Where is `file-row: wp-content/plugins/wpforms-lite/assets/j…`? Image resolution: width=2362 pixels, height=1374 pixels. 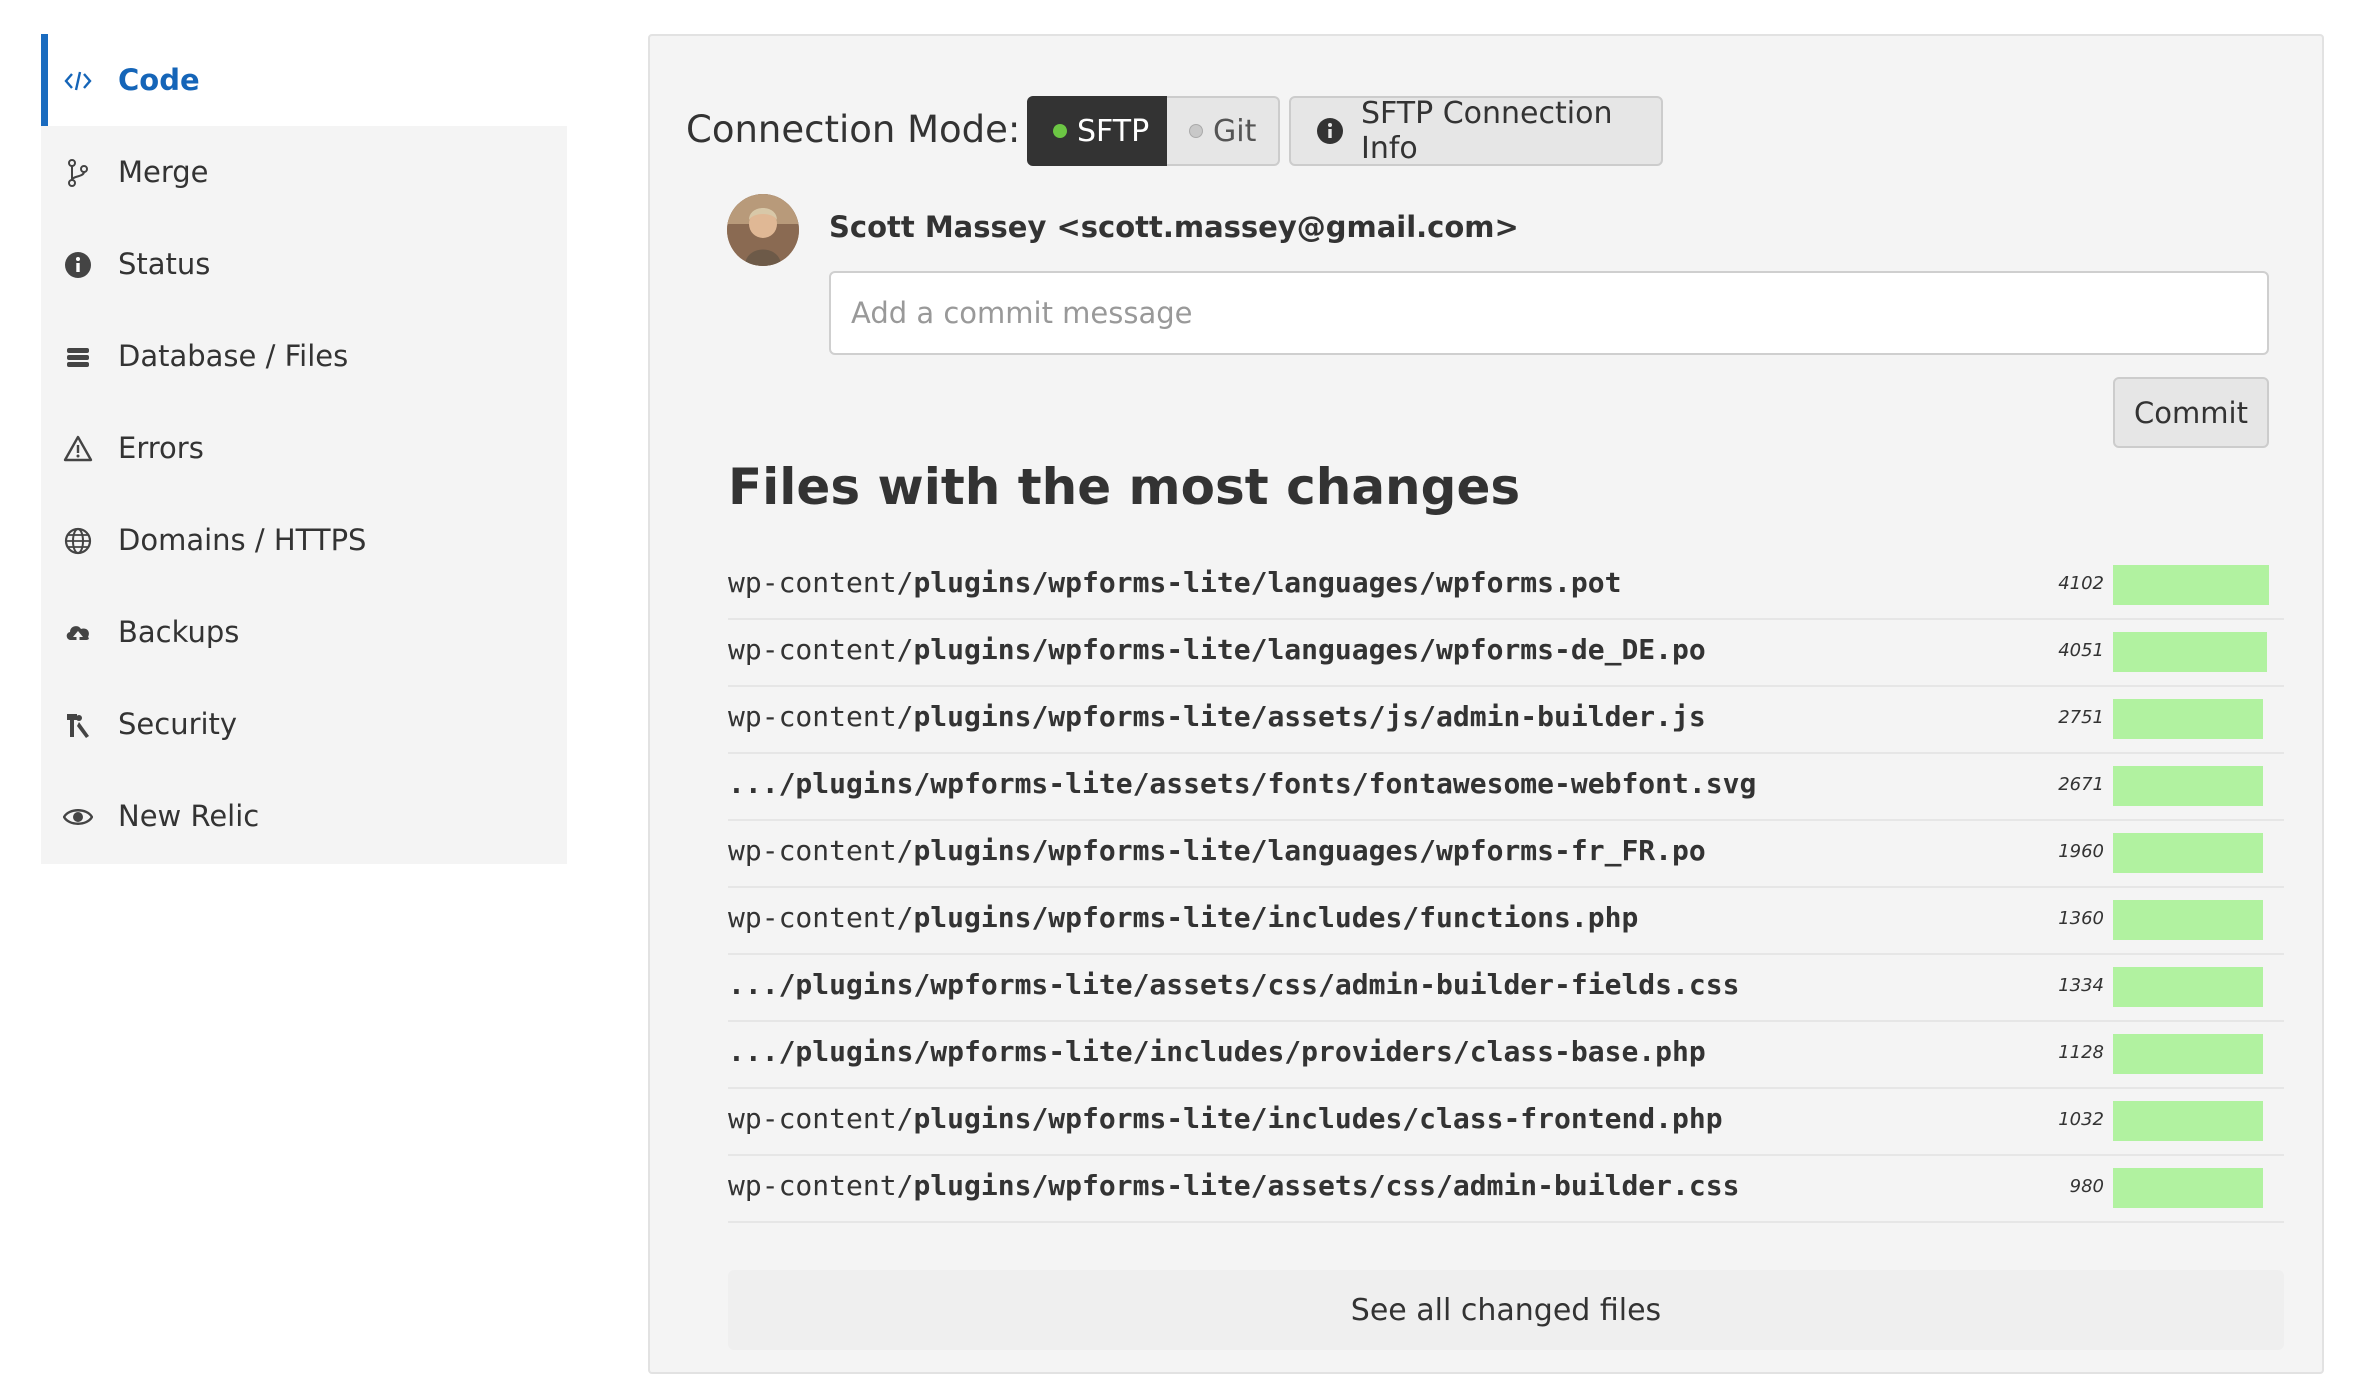 file-row: wp-content/plugins/wpforms-lite/assets/j… is located at coordinates (1506, 720).